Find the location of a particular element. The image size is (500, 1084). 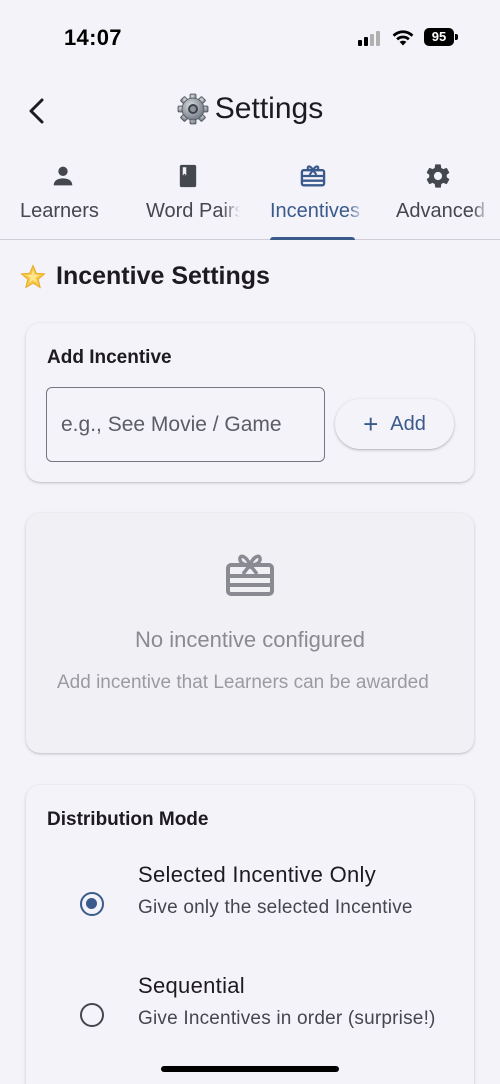

radio-button is located at coordinates (92, 1015).